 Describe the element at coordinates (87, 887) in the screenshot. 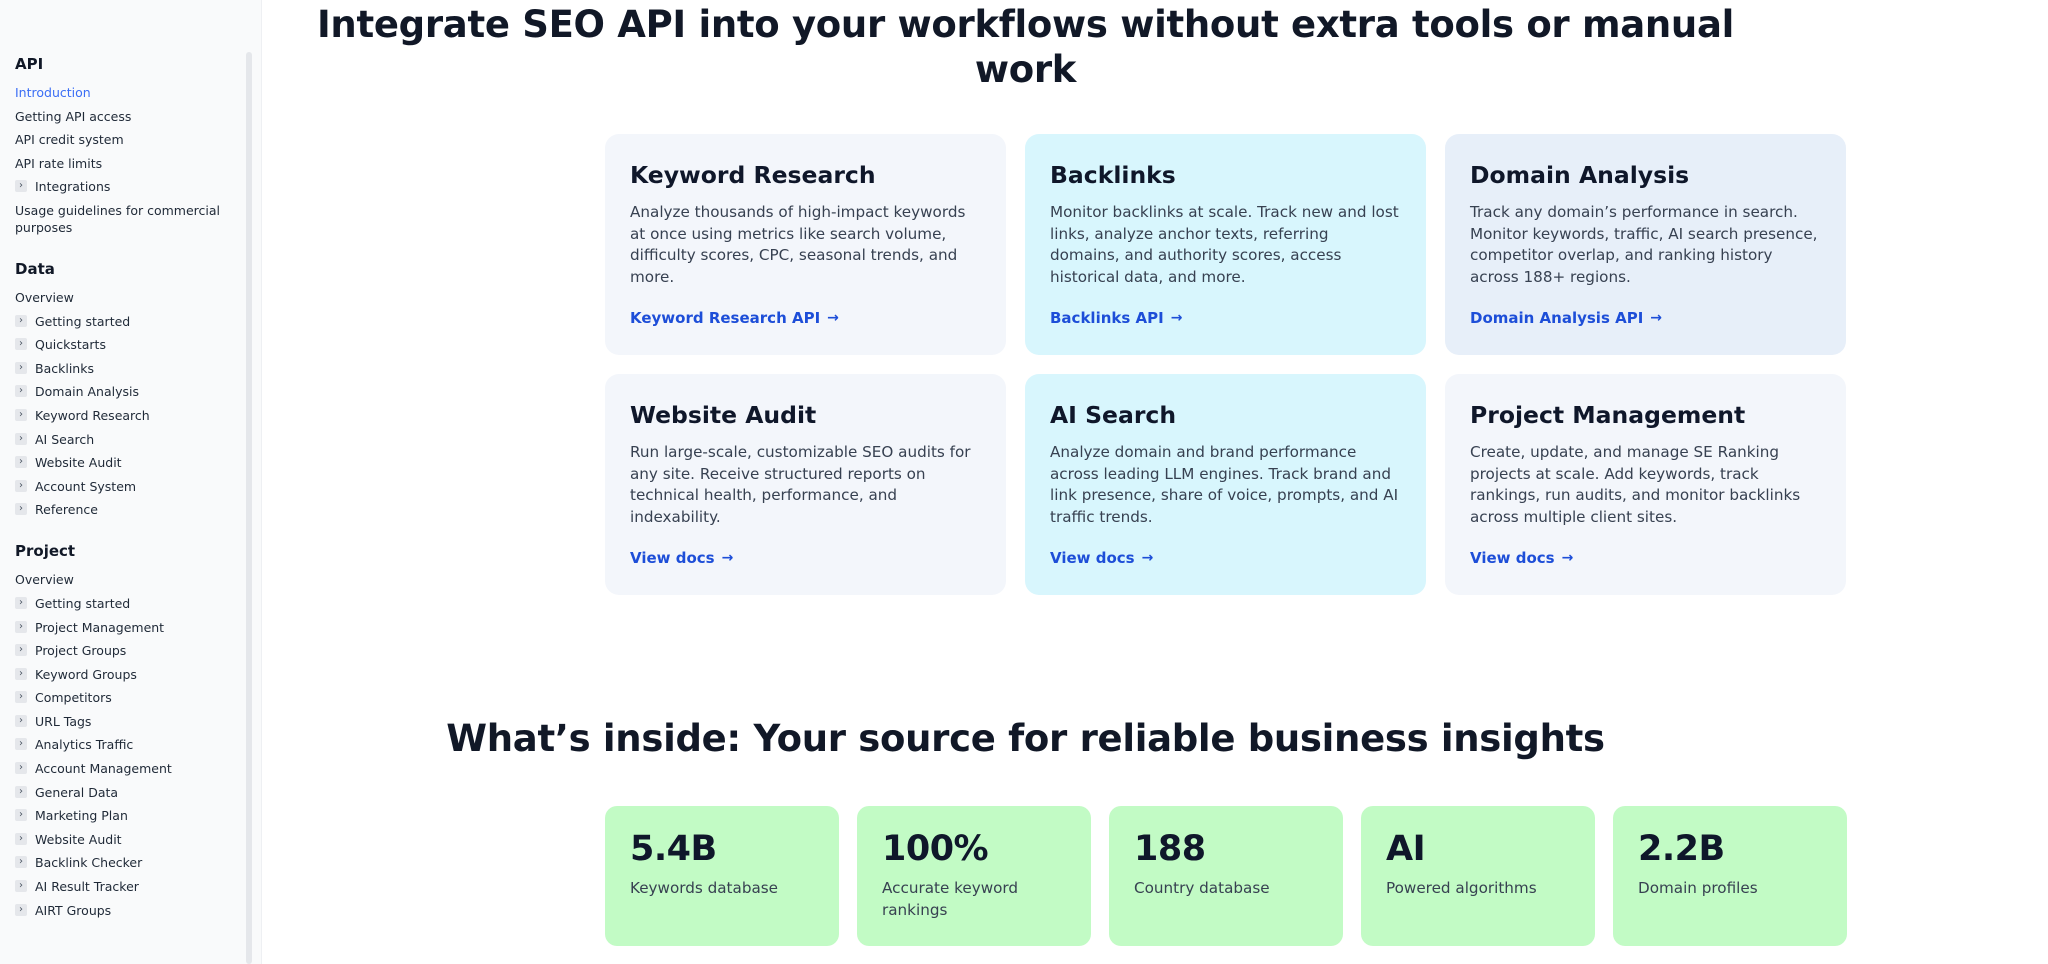

I see `sidebar-item-label: AI Result Tracker` at that location.